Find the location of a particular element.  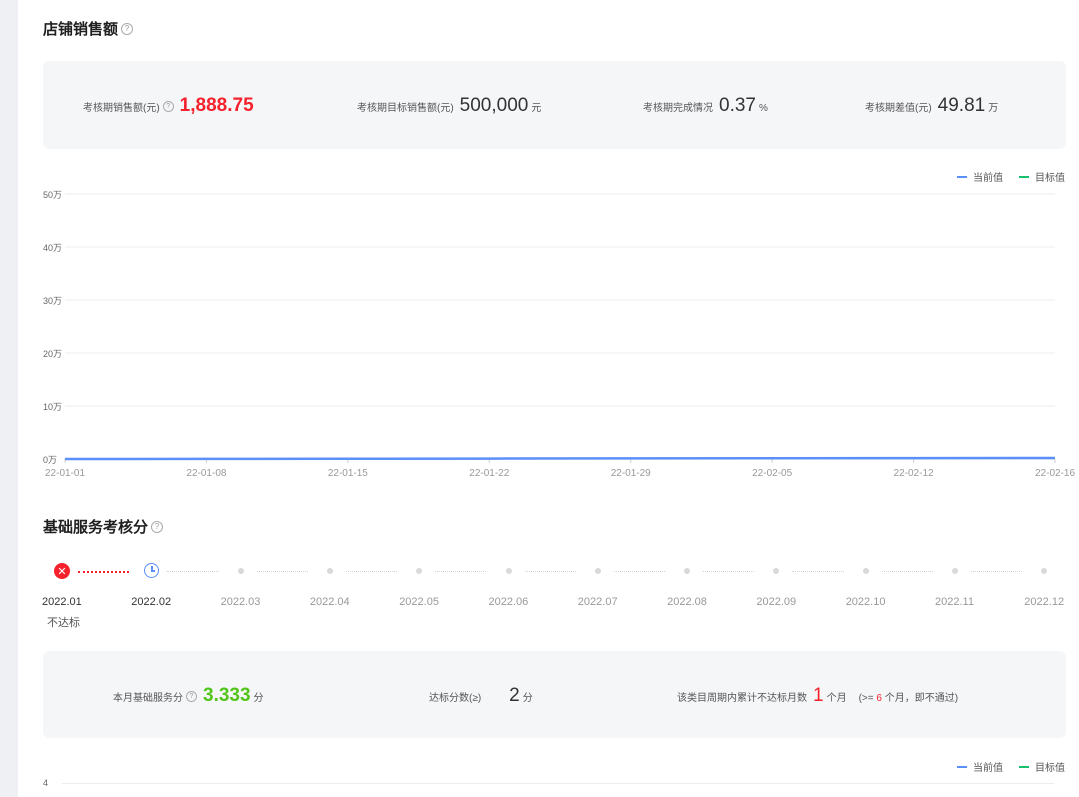

x-tick-label: 22-02-16 is located at coordinates (1055, 473).